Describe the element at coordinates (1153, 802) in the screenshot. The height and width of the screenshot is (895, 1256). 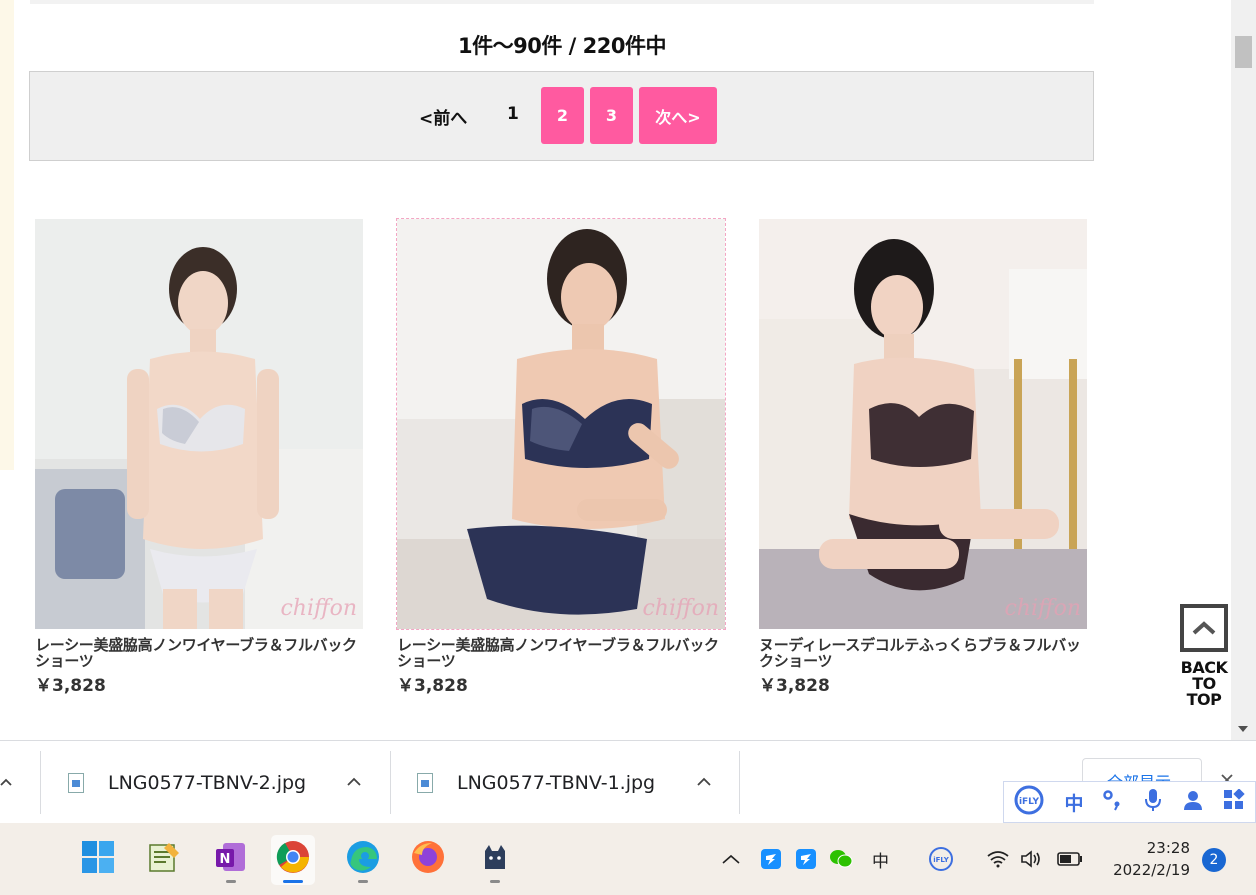
I see `microphone-icon` at that location.